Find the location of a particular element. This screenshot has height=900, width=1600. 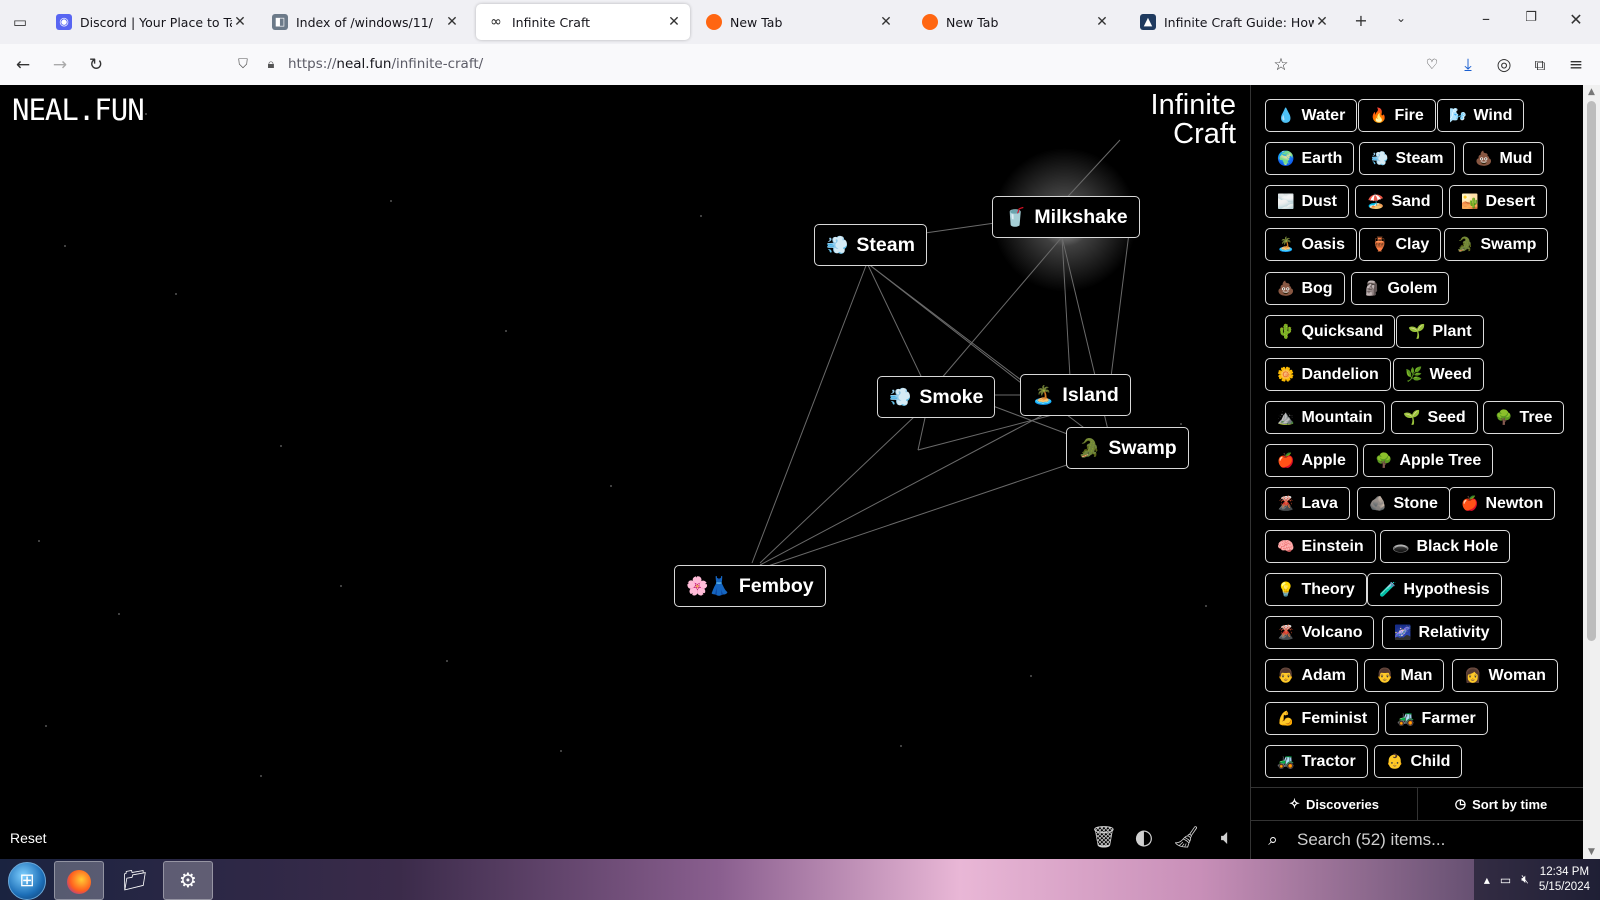

item-water: 💧 Water is located at coordinates (1311, 115).